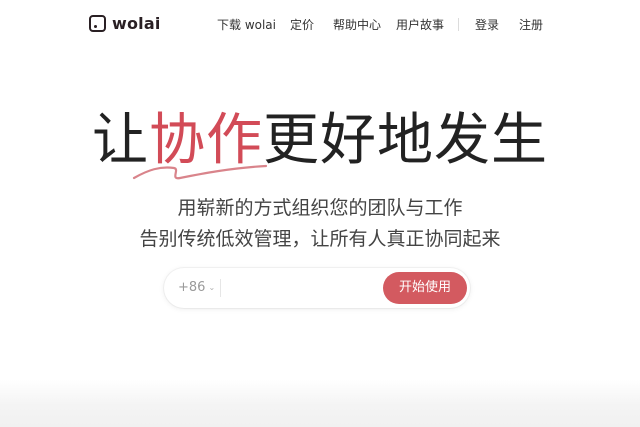  What do you see at coordinates (458, 24) in the screenshot?
I see `nav-divider` at bounding box center [458, 24].